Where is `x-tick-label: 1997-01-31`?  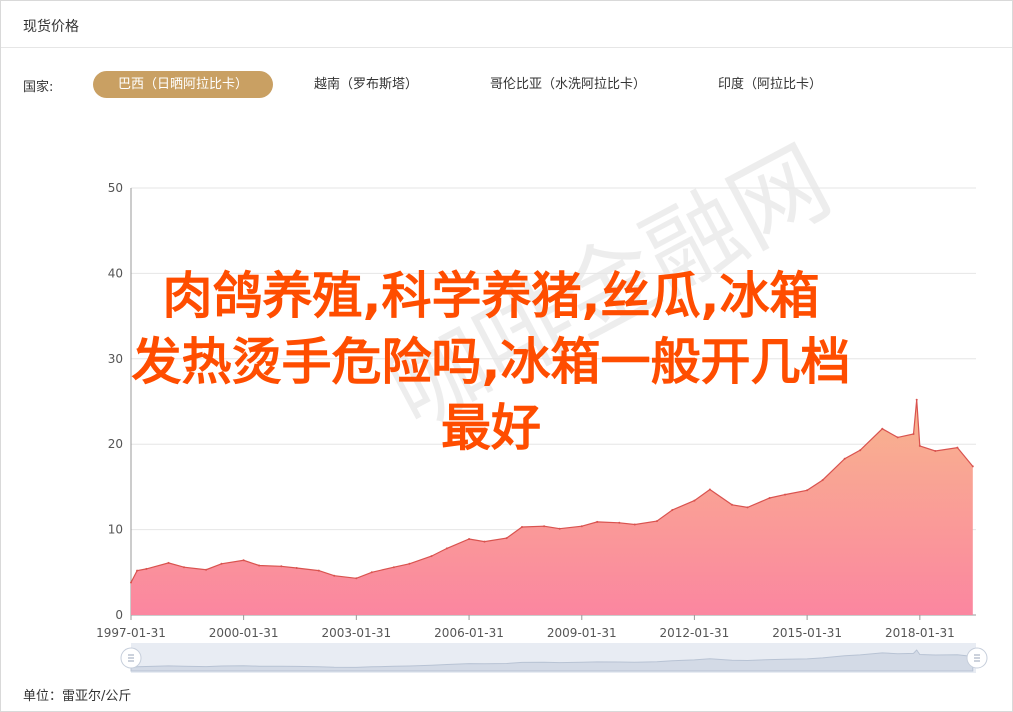 x-tick-label: 1997-01-31 is located at coordinates (131, 633).